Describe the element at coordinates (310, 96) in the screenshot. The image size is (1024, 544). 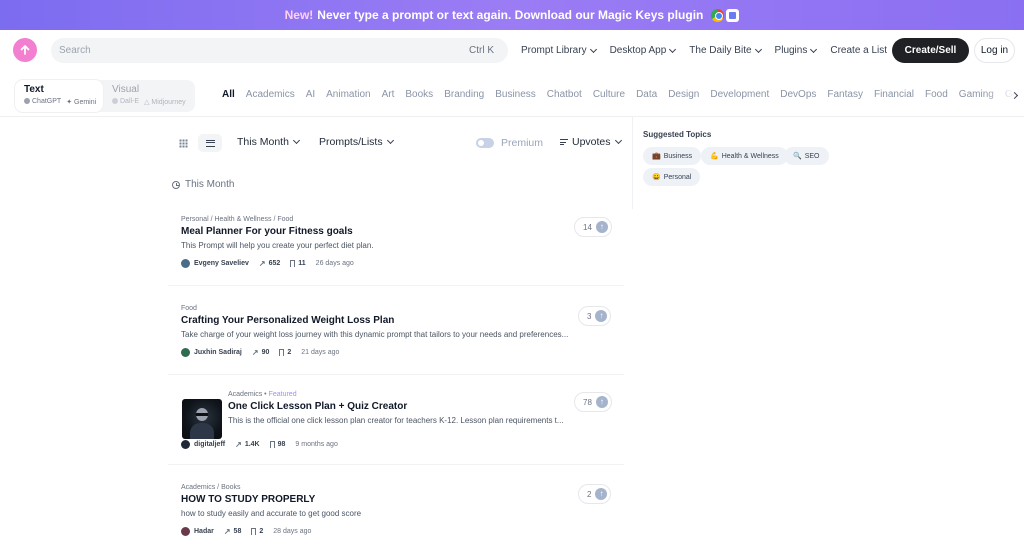
I see `category-tab-ai: AI` at that location.